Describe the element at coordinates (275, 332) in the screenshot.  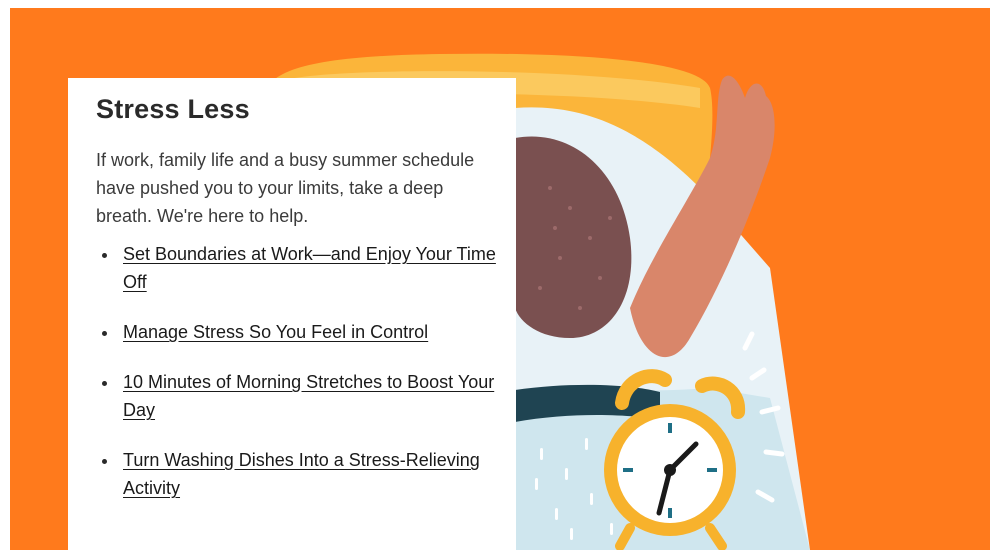
I see `link-manage-stress: Manage Stress So You Feel in Control` at that location.